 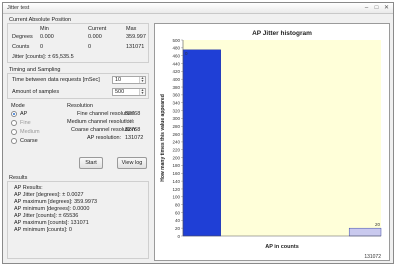 I want to click on jitter-readout: Jitter [counts]: ± 65,535.5, so click(x=43, y=57).